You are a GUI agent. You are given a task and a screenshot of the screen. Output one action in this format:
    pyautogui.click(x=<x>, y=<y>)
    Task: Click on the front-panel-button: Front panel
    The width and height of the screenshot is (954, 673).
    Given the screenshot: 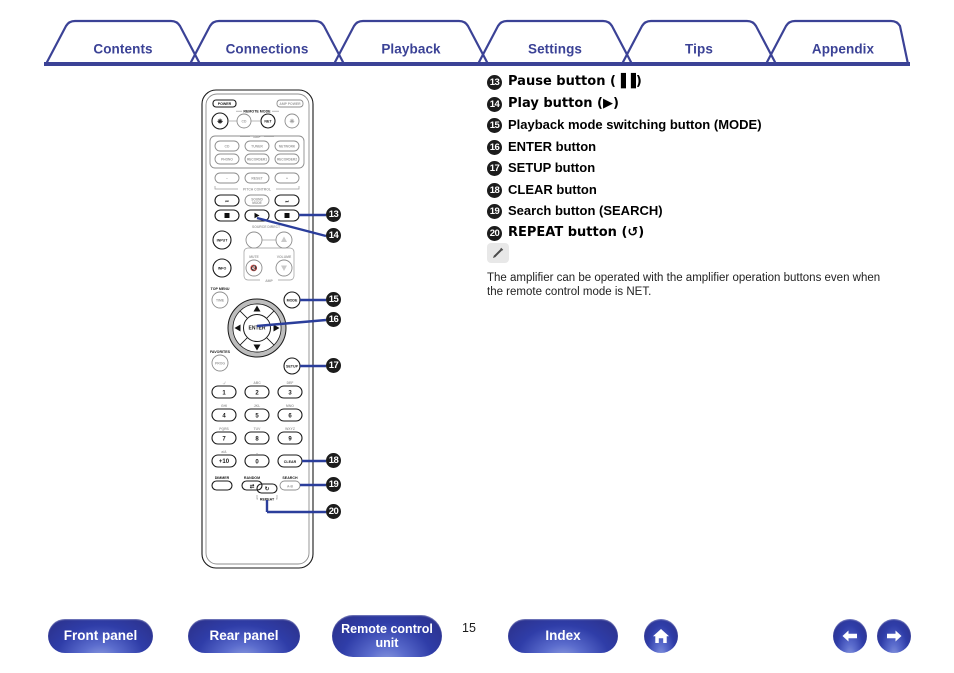 What is the action you would take?
    pyautogui.click(x=100, y=636)
    